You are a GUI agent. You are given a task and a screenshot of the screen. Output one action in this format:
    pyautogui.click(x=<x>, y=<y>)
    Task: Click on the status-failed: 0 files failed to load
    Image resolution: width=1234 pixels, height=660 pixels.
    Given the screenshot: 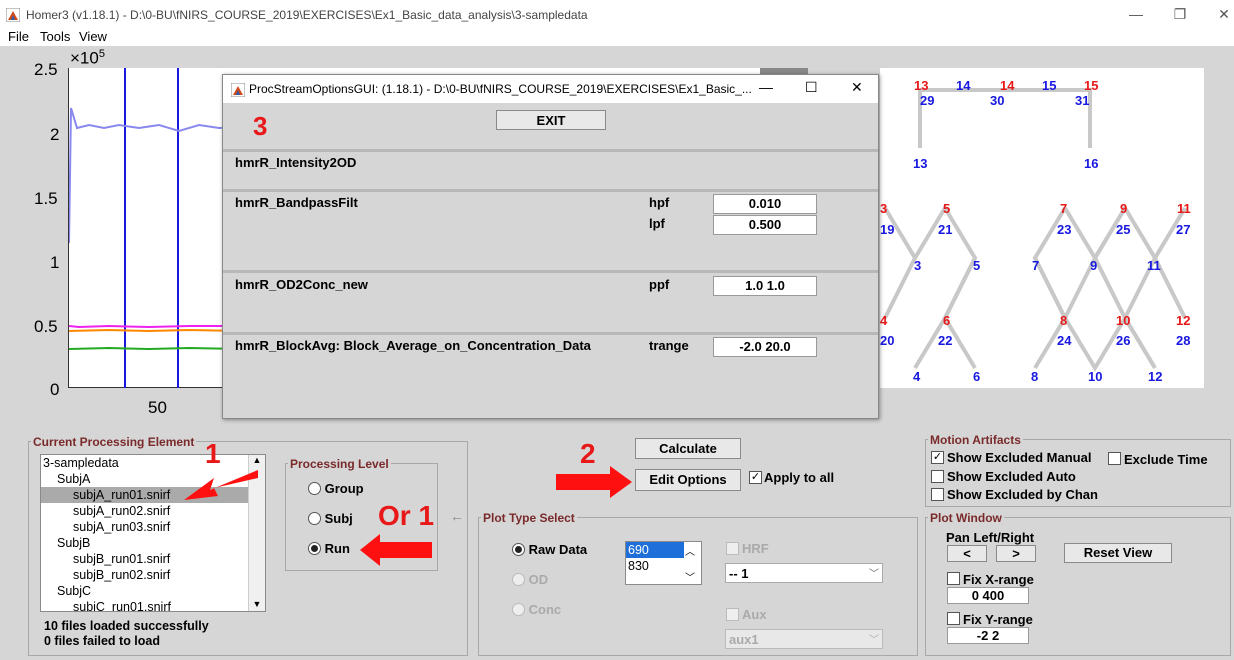 What is the action you would take?
    pyautogui.click(x=102, y=641)
    